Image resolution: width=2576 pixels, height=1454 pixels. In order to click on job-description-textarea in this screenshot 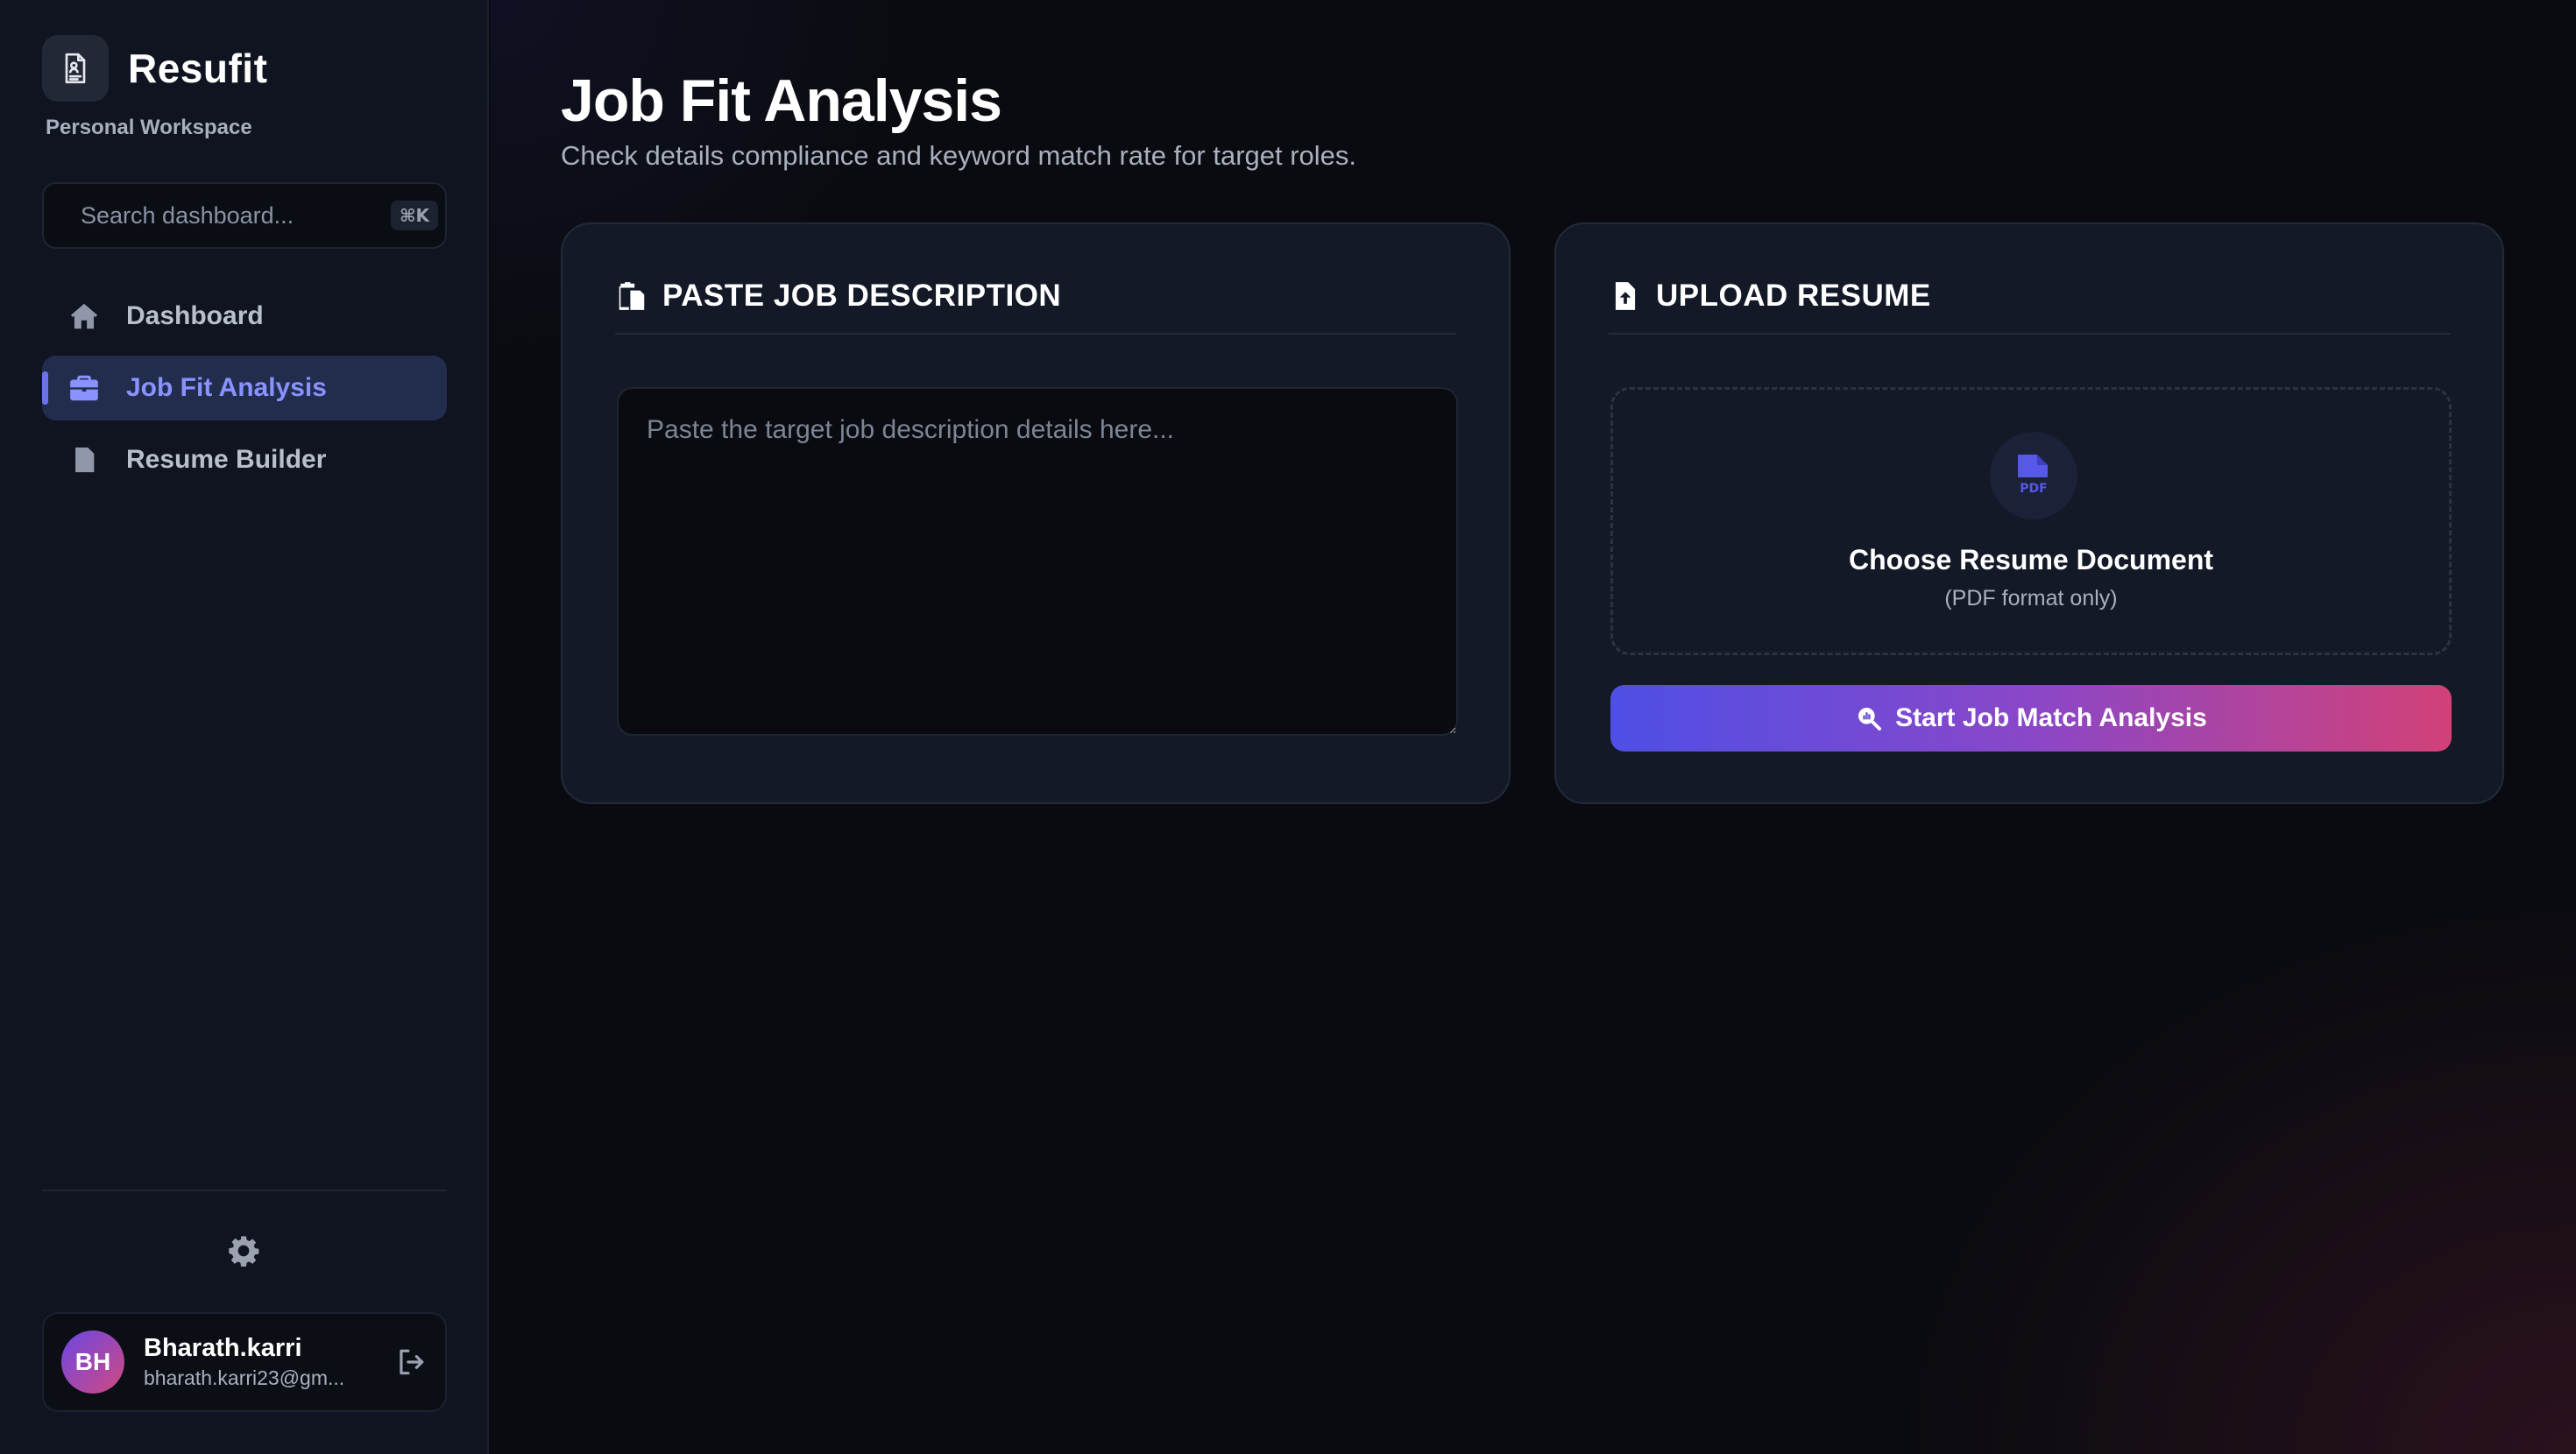, I will do `click(1037, 561)`.